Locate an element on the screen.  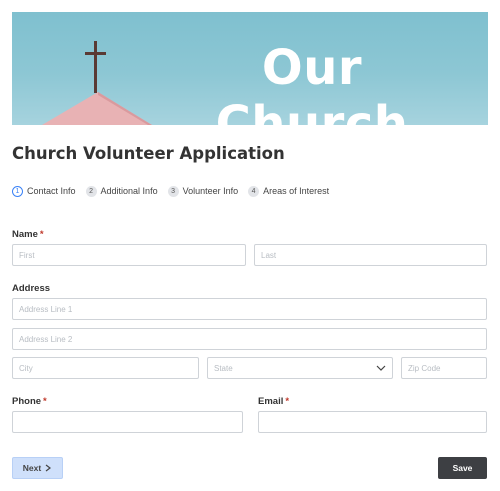
step-contact-info: 1 Contact Info is located at coordinates (44, 191).